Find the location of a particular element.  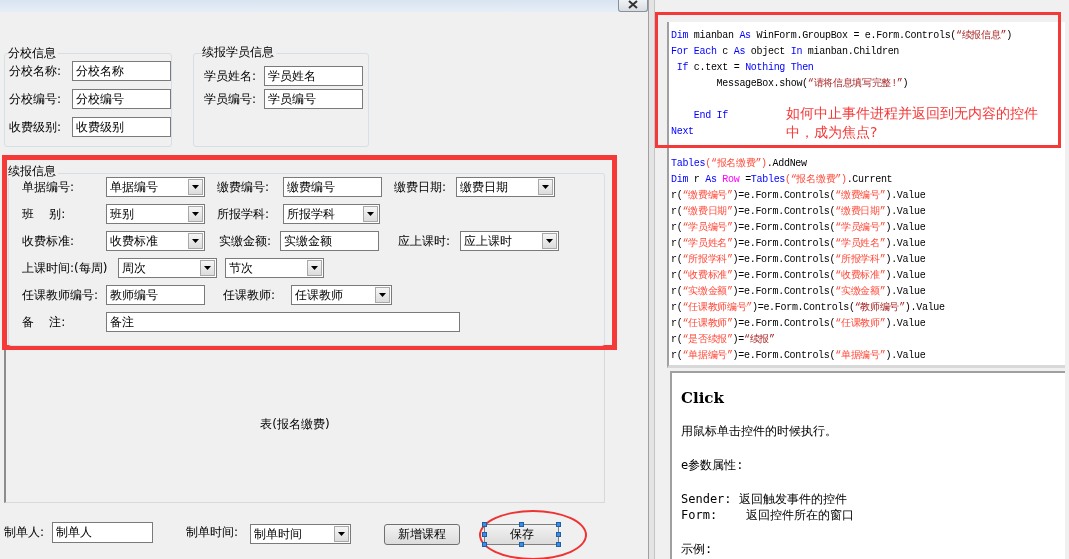

field-label: 制单时间: is located at coordinates (212, 532).